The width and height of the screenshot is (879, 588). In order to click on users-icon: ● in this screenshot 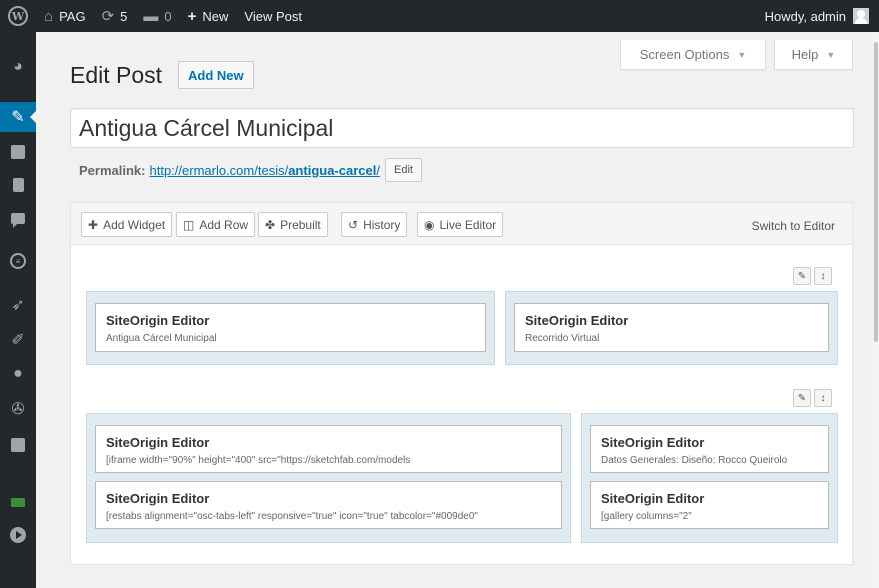, I will do `click(18, 373)`.